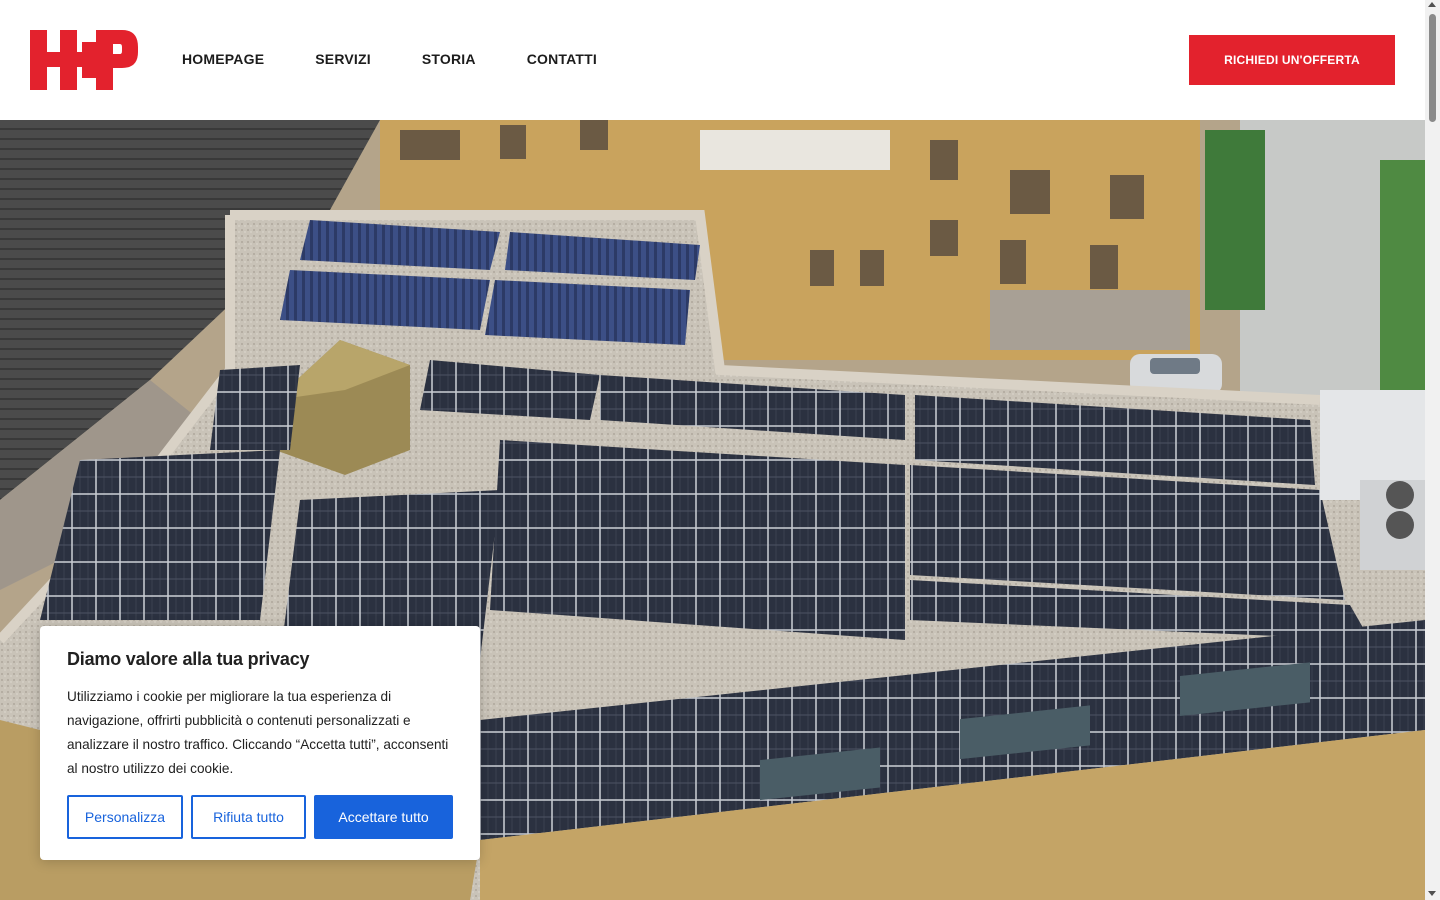 This screenshot has height=900, width=1440. I want to click on main-nav: HOMEPAGE SERVIZI STORIA CONTATTI, so click(415, 59).